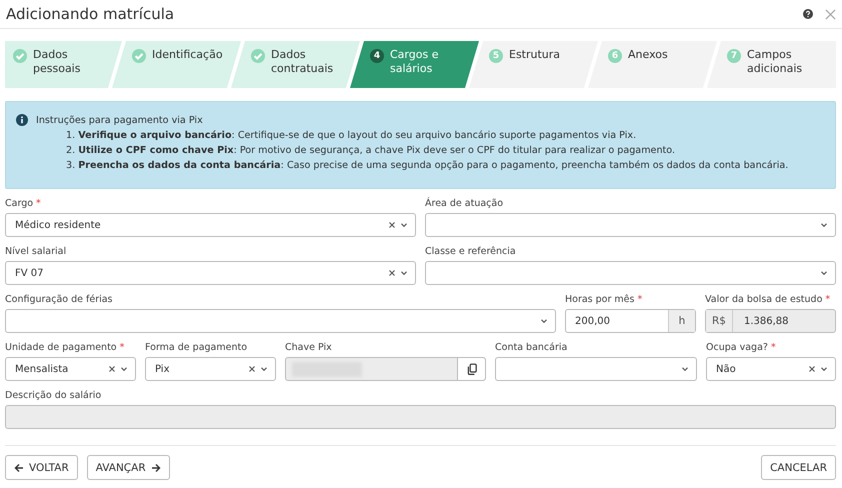  What do you see at coordinates (771, 369) in the screenshot?
I see `select-field: Não` at bounding box center [771, 369].